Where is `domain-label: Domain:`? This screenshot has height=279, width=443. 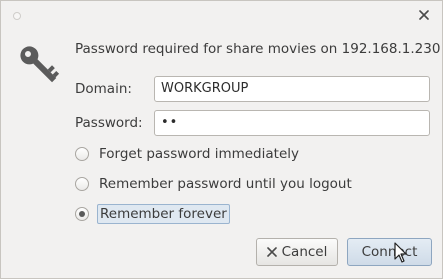
domain-label: Domain: is located at coordinates (103, 89).